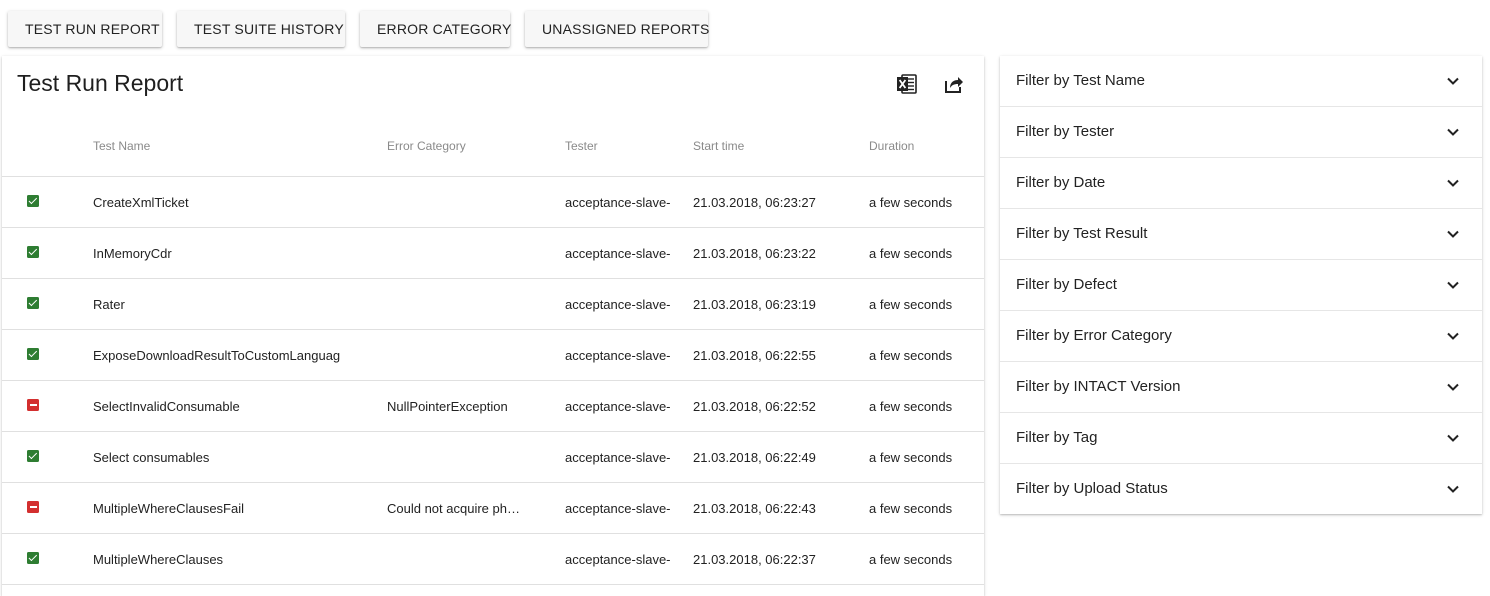  What do you see at coordinates (1065, 131) in the screenshot?
I see `filter-label: Filter by Tester` at bounding box center [1065, 131].